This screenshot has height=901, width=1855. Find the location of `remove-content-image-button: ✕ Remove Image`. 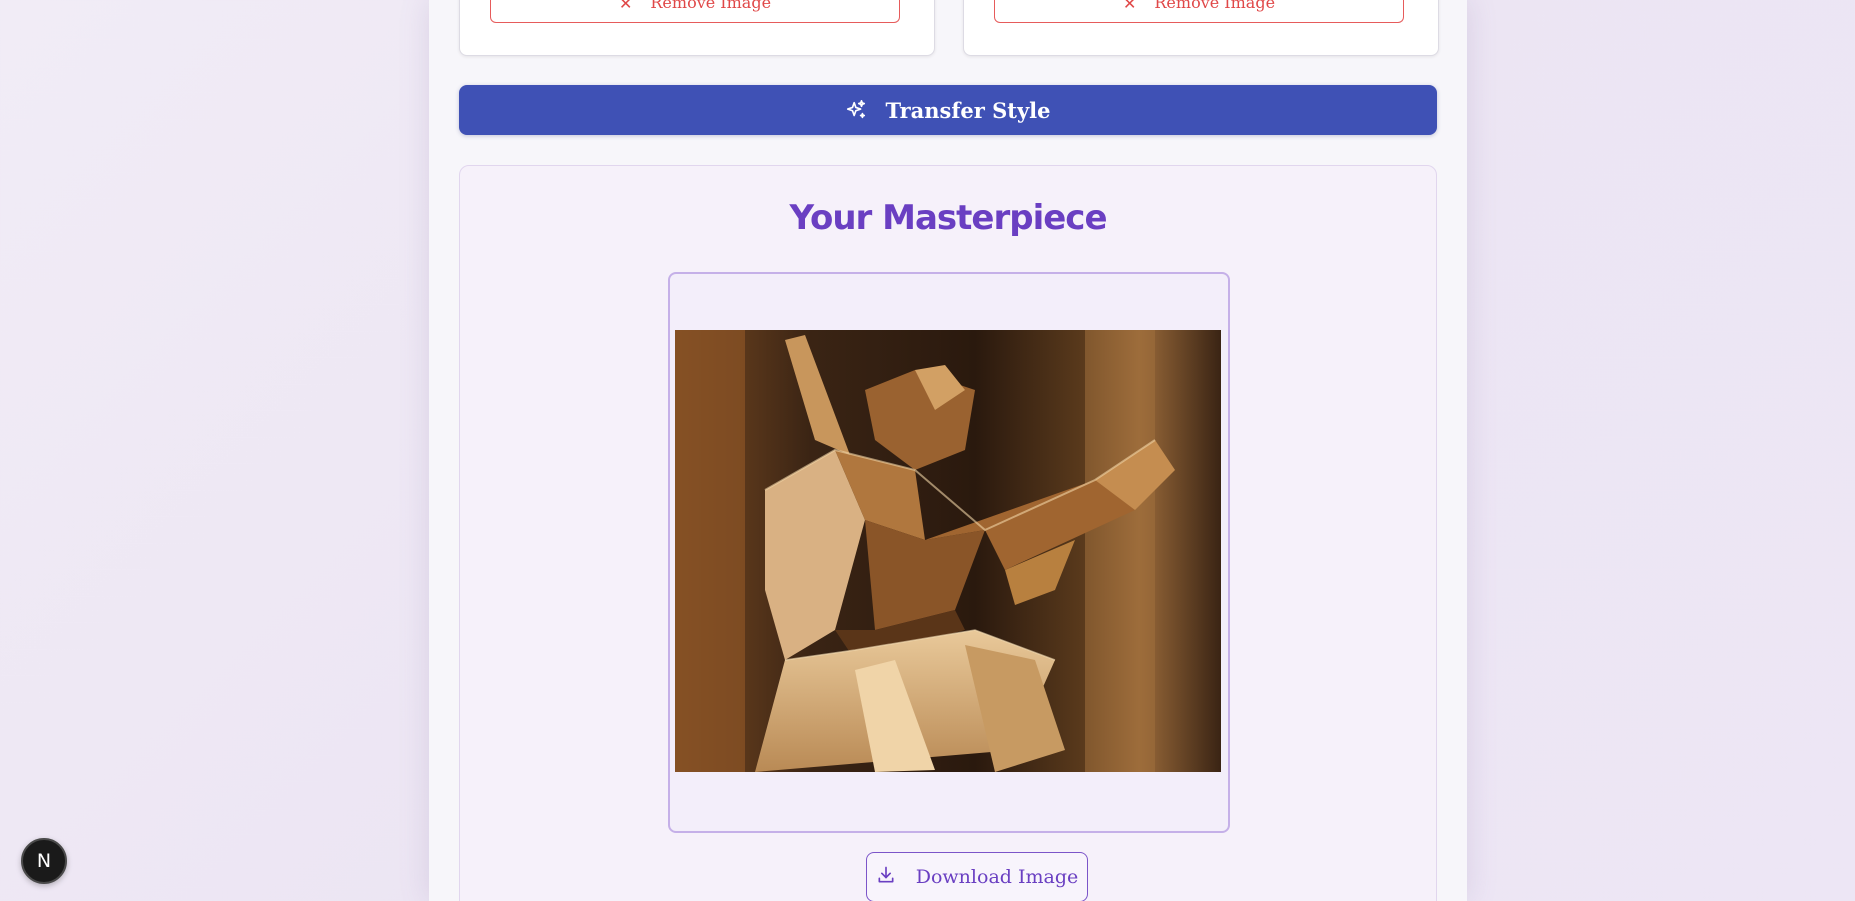

remove-content-image-button: ✕ Remove Image is located at coordinates (695, 11).